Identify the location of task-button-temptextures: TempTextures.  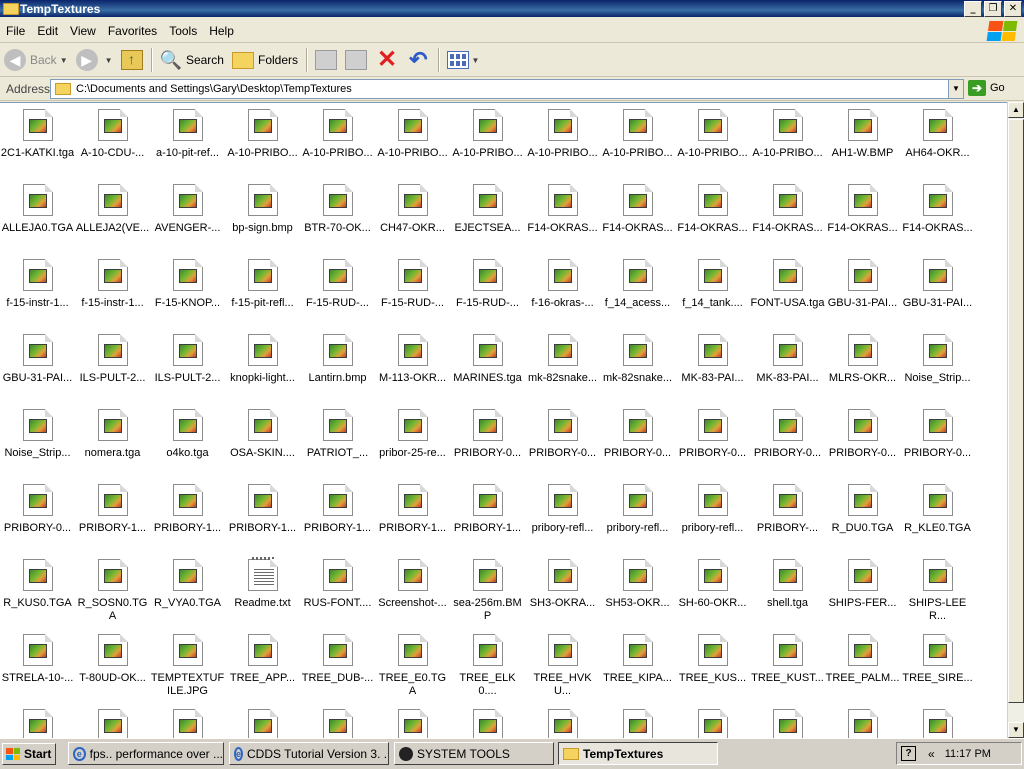
(638, 753).